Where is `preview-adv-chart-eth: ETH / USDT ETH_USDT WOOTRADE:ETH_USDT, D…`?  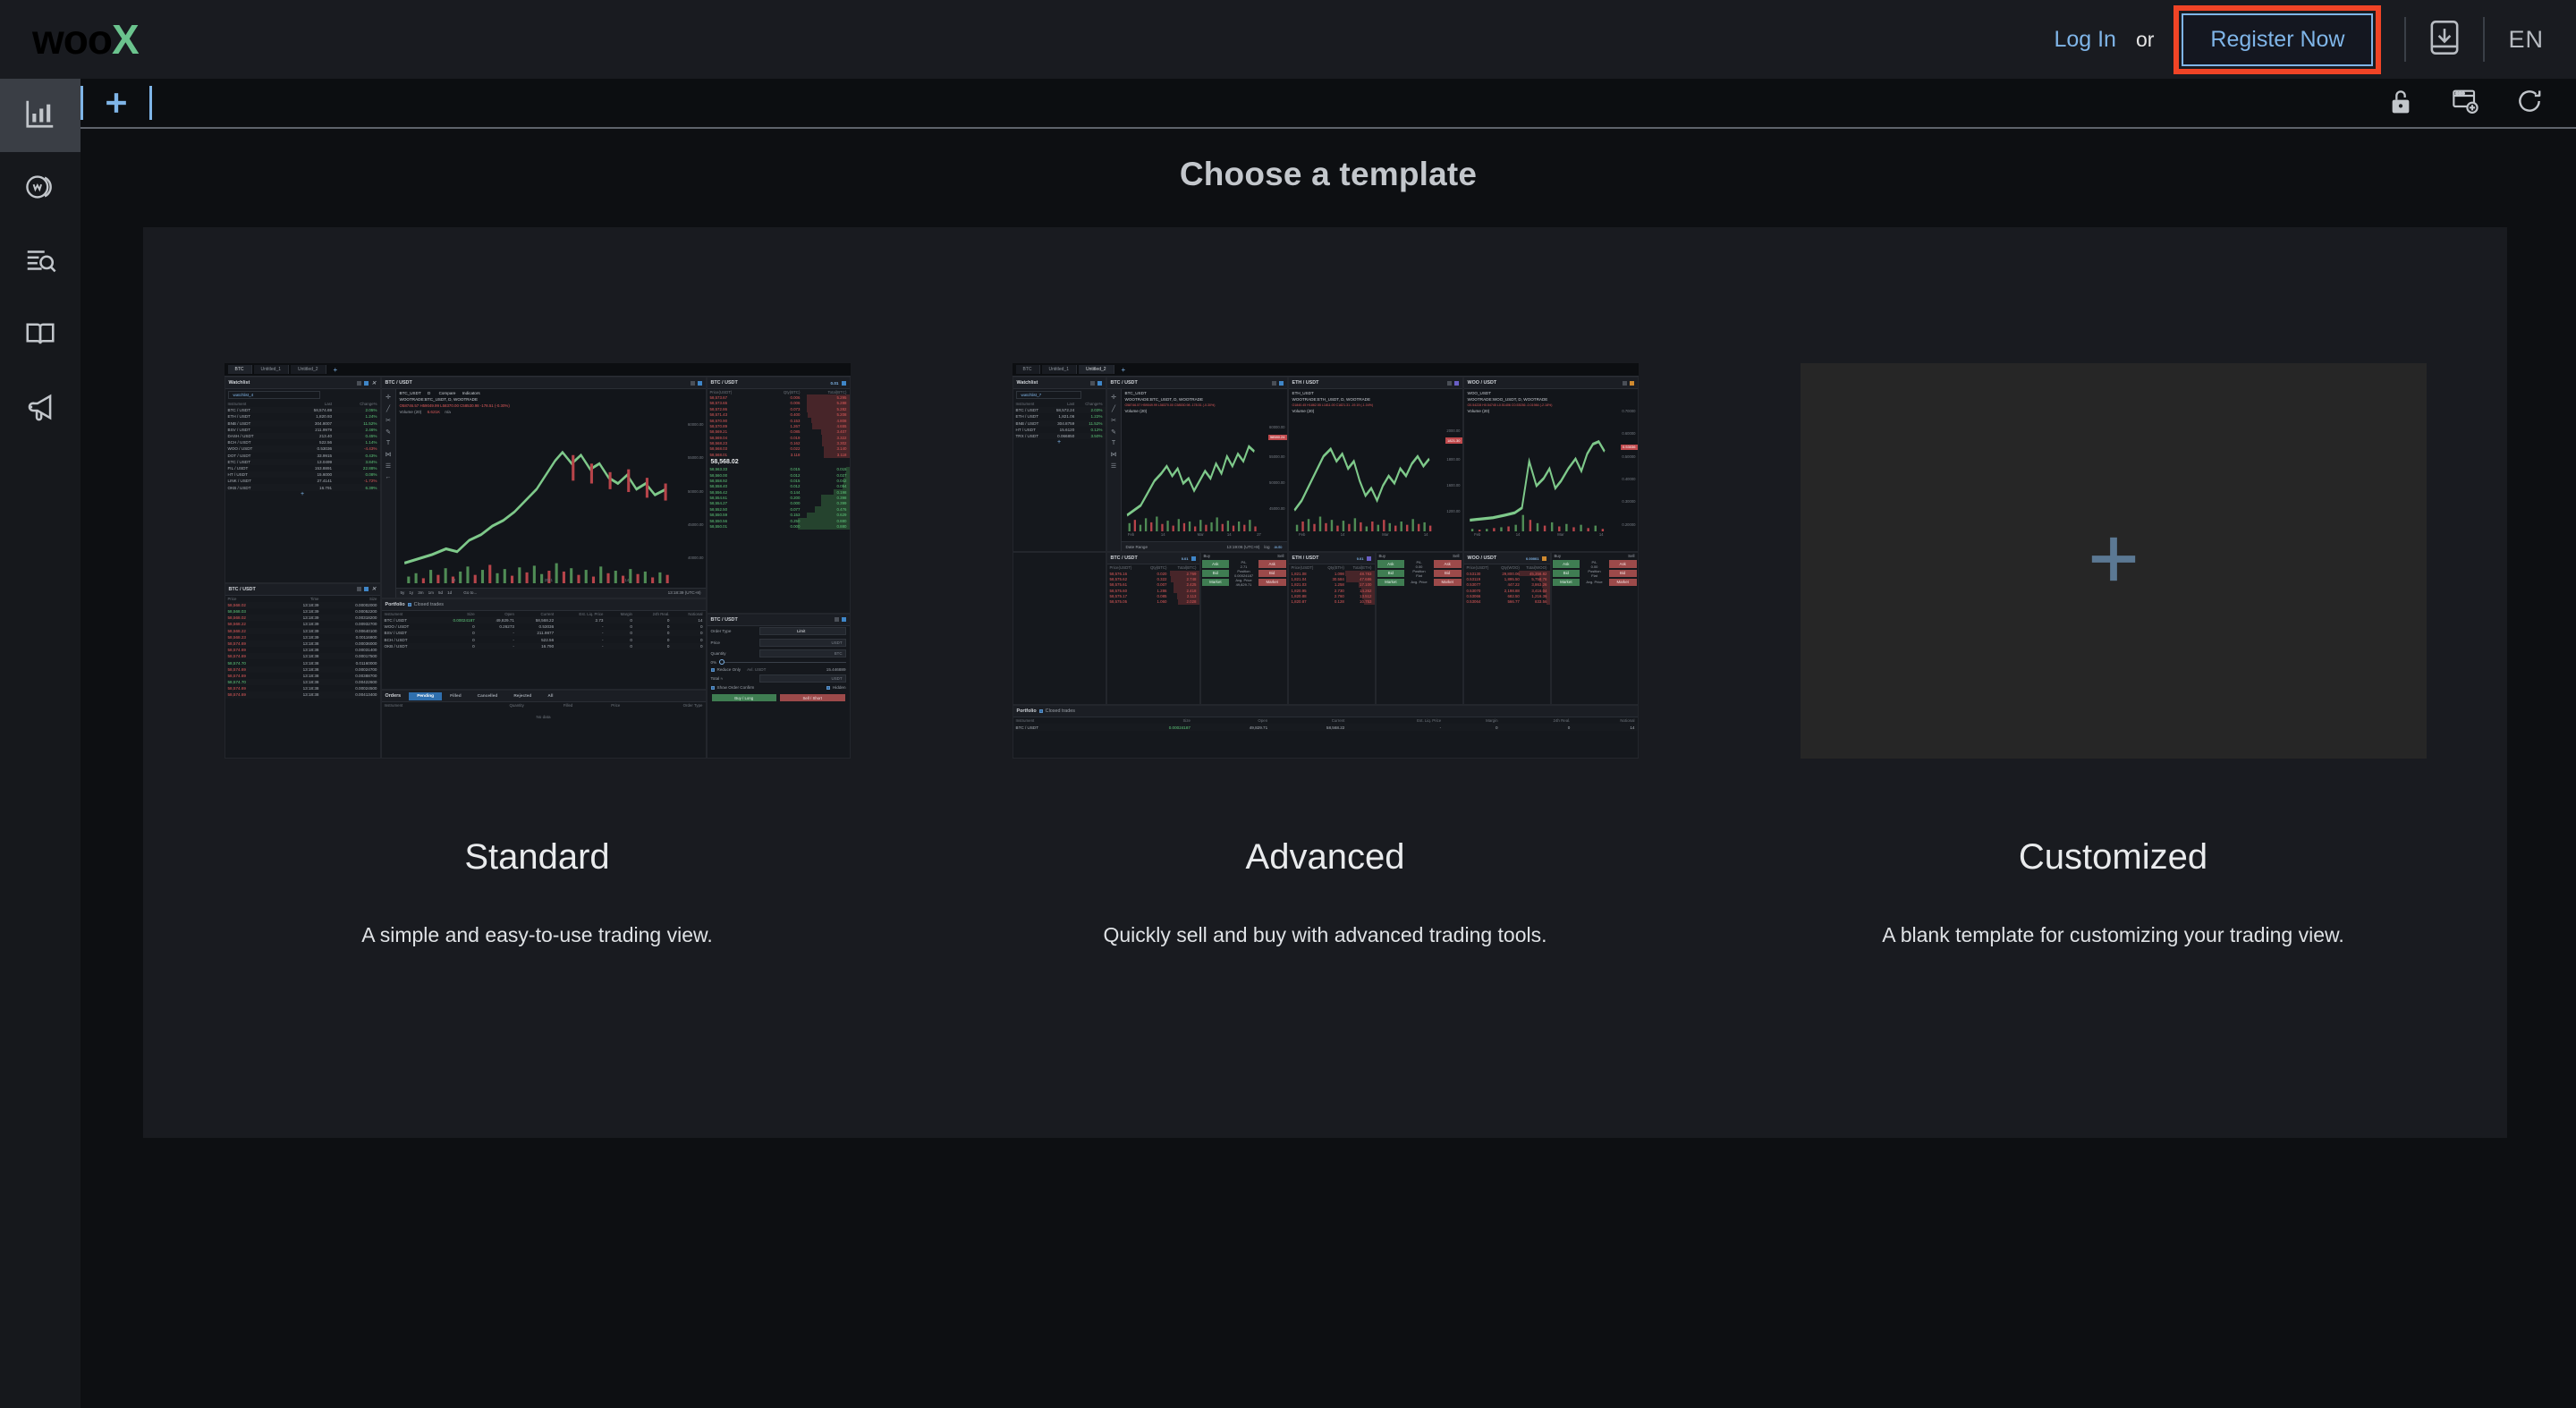 preview-adv-chart-eth: ETH / USDT ETH_USDT WOOTRADE:ETH_USDT, D… is located at coordinates (1375, 465).